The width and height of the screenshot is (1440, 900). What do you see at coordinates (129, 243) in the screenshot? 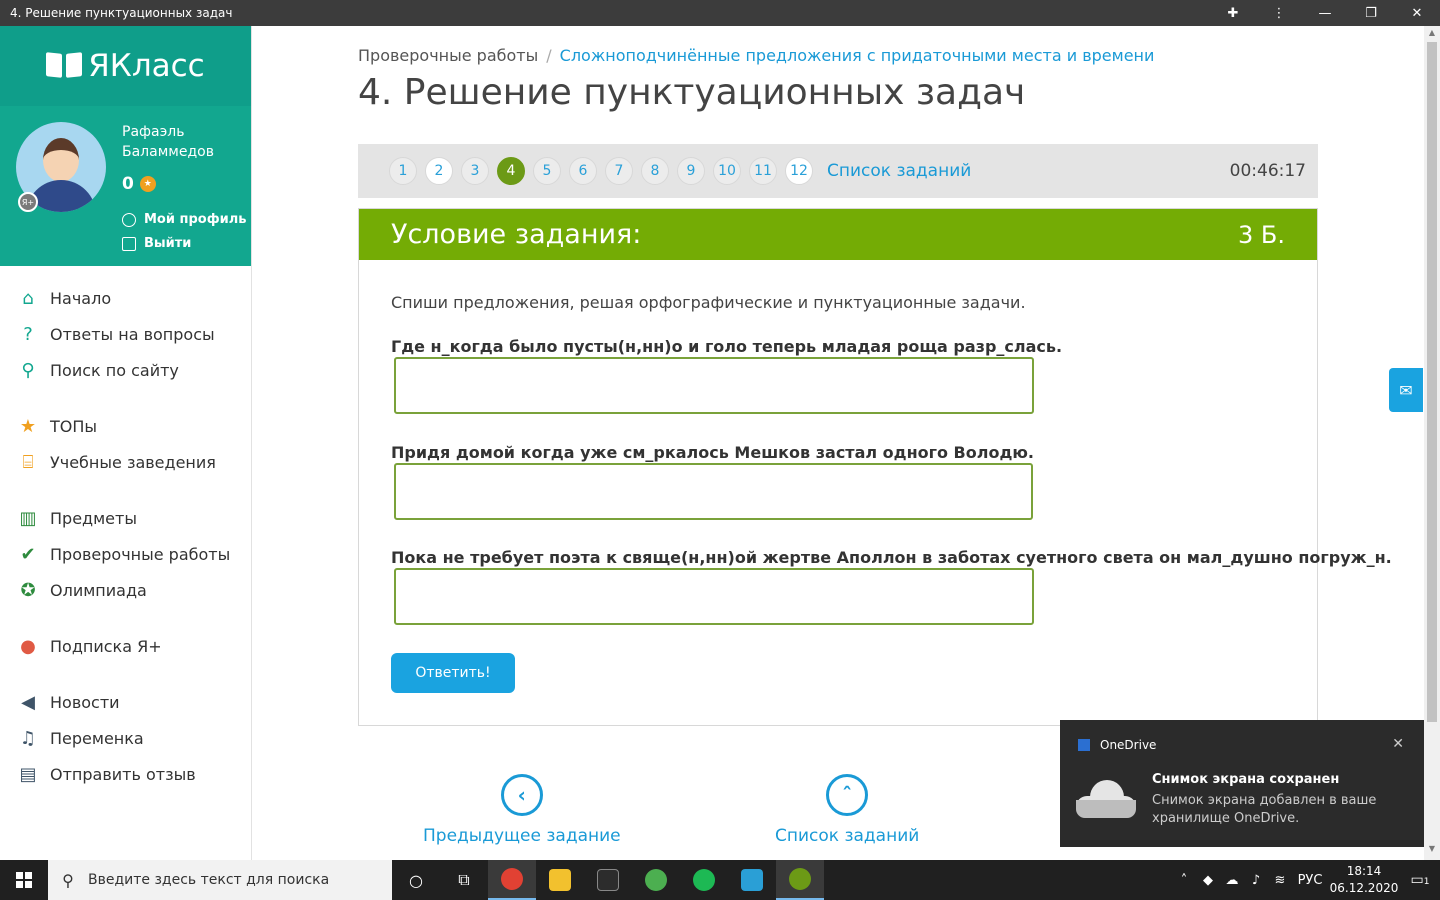
I see `logout-icon` at bounding box center [129, 243].